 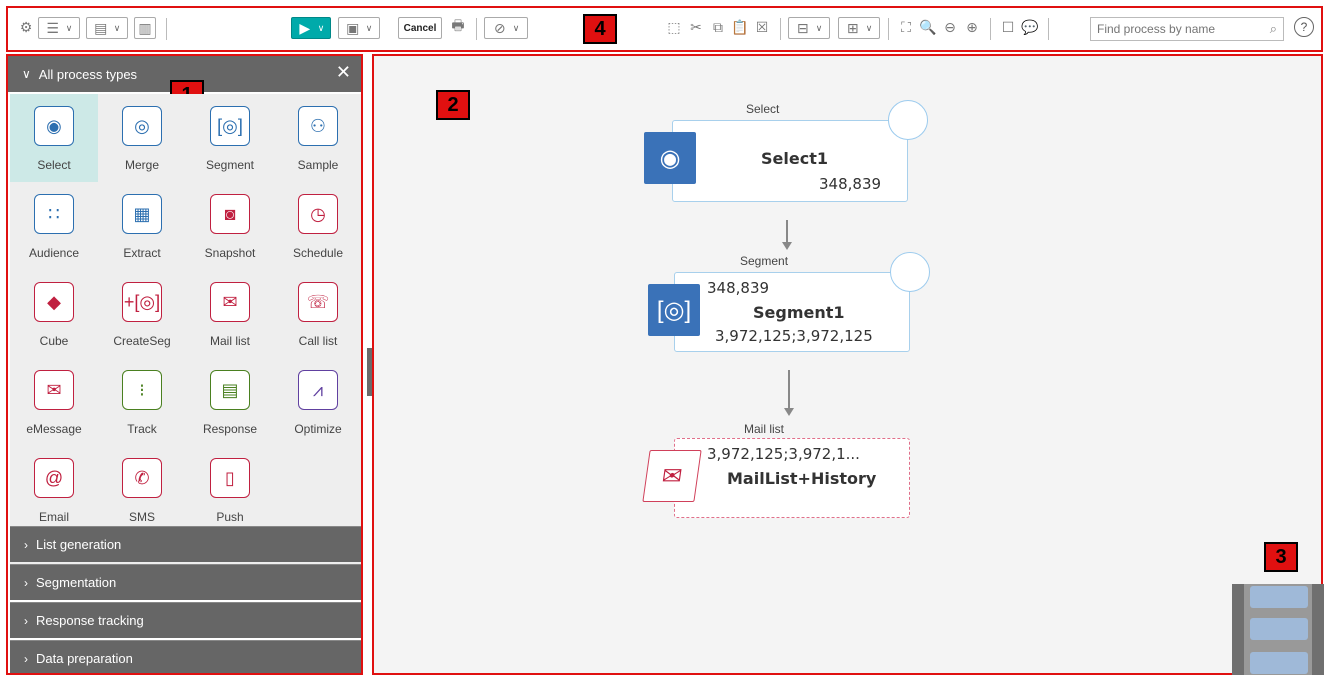 I want to click on tool-label: Audience, so click(x=54, y=253).